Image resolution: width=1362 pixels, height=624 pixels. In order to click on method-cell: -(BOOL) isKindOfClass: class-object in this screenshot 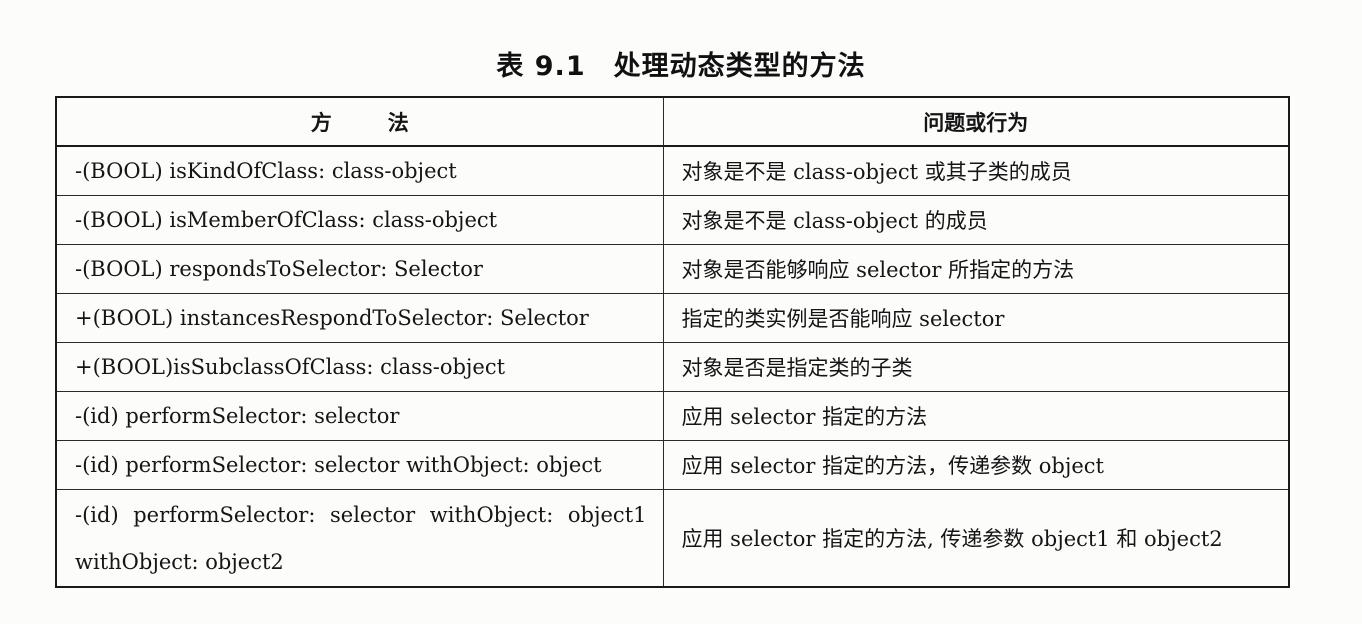, I will do `click(359, 170)`.